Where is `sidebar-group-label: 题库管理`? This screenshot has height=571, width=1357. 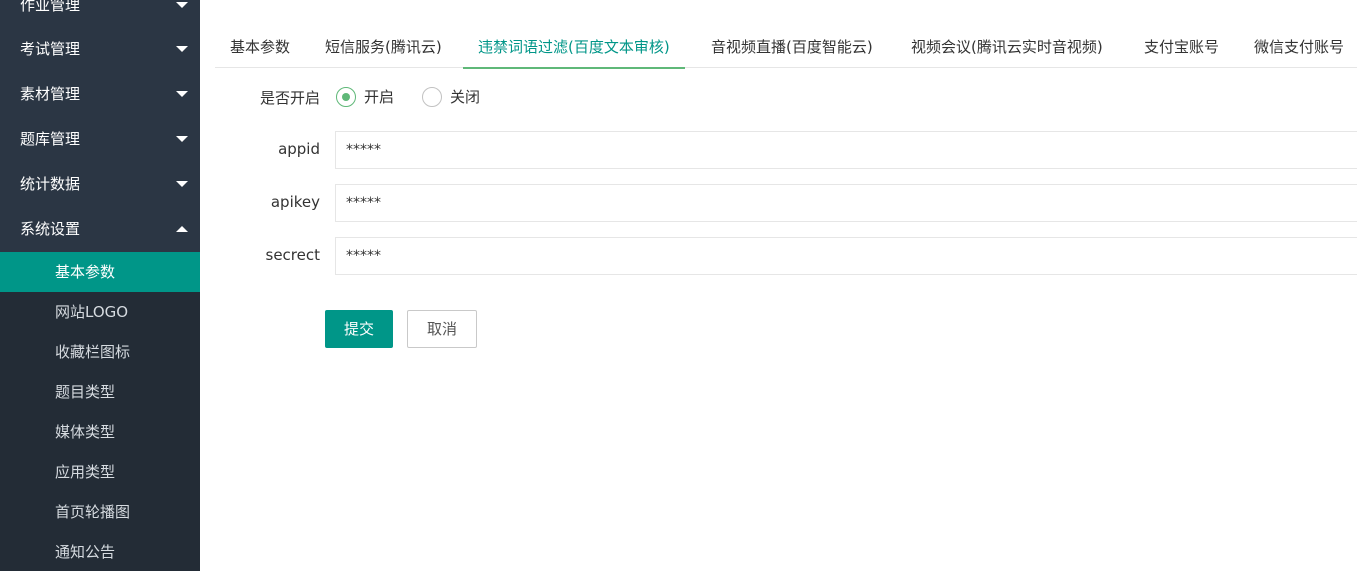 sidebar-group-label: 题库管理 is located at coordinates (50, 139).